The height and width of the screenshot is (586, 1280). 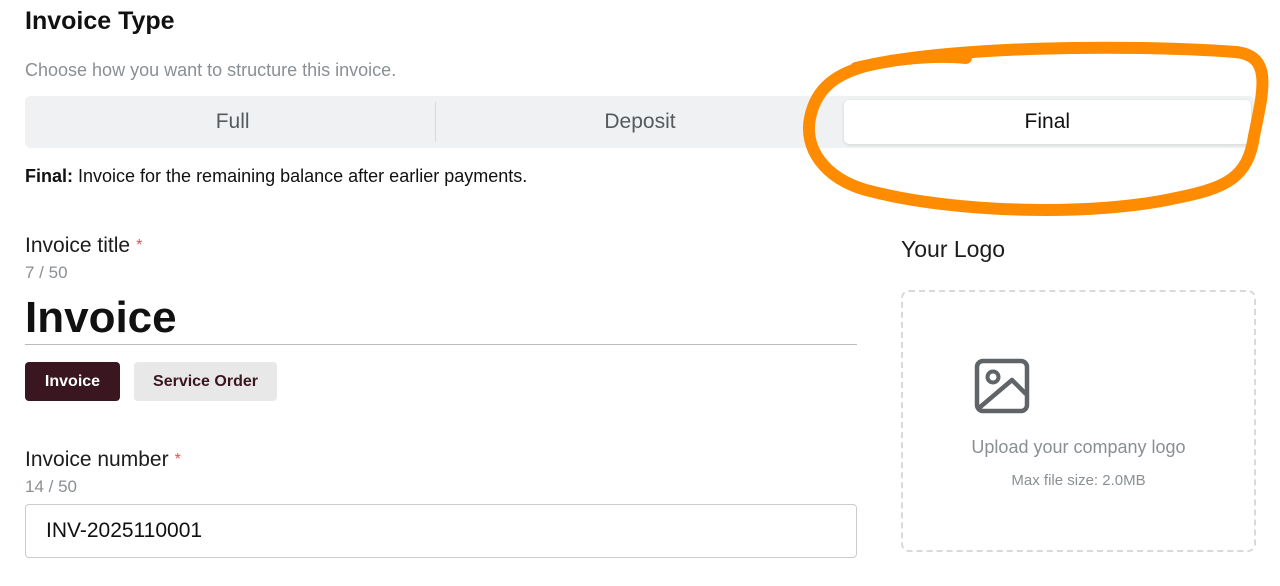 What do you see at coordinates (100, 21) in the screenshot?
I see `invoice-type-title: Invoice Type` at bounding box center [100, 21].